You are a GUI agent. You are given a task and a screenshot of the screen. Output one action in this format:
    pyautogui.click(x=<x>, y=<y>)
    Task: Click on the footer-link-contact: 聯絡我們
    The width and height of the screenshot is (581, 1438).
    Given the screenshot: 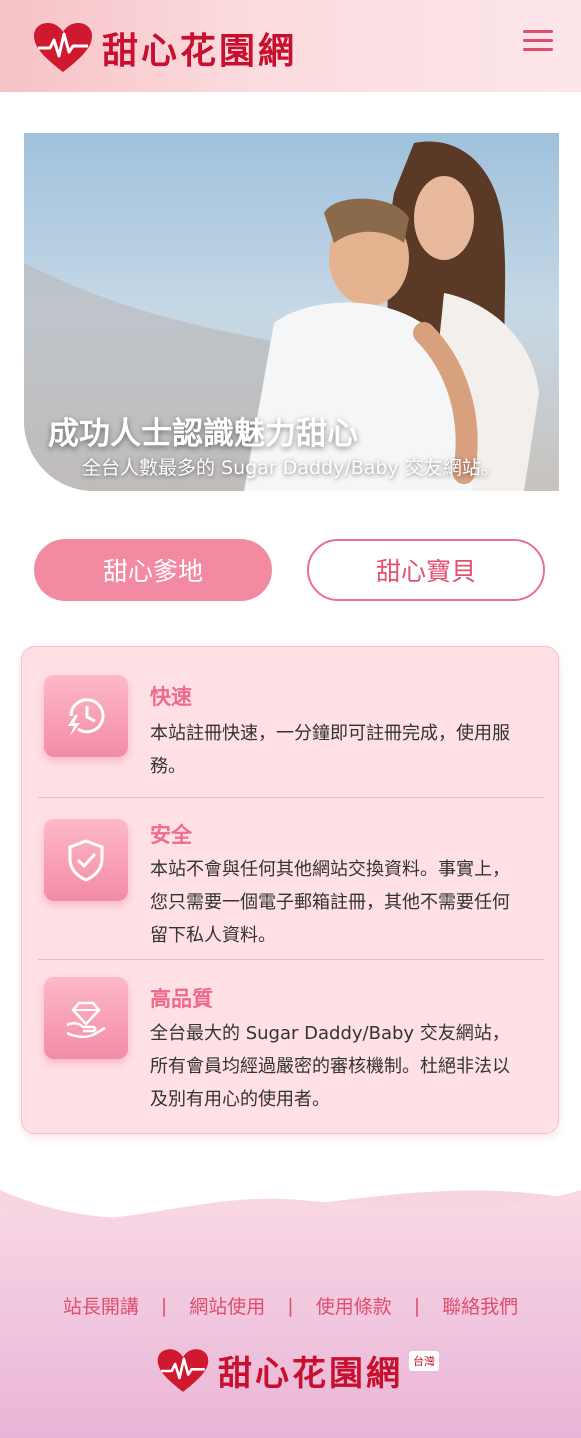 What is the action you would take?
    pyautogui.click(x=480, y=1305)
    